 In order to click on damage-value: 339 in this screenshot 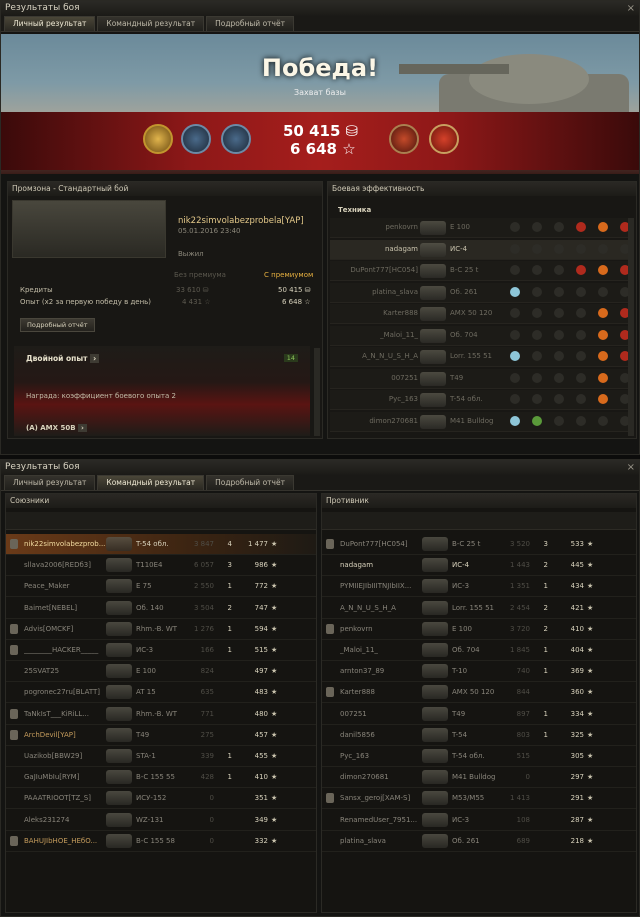, I will do `click(207, 756)`.